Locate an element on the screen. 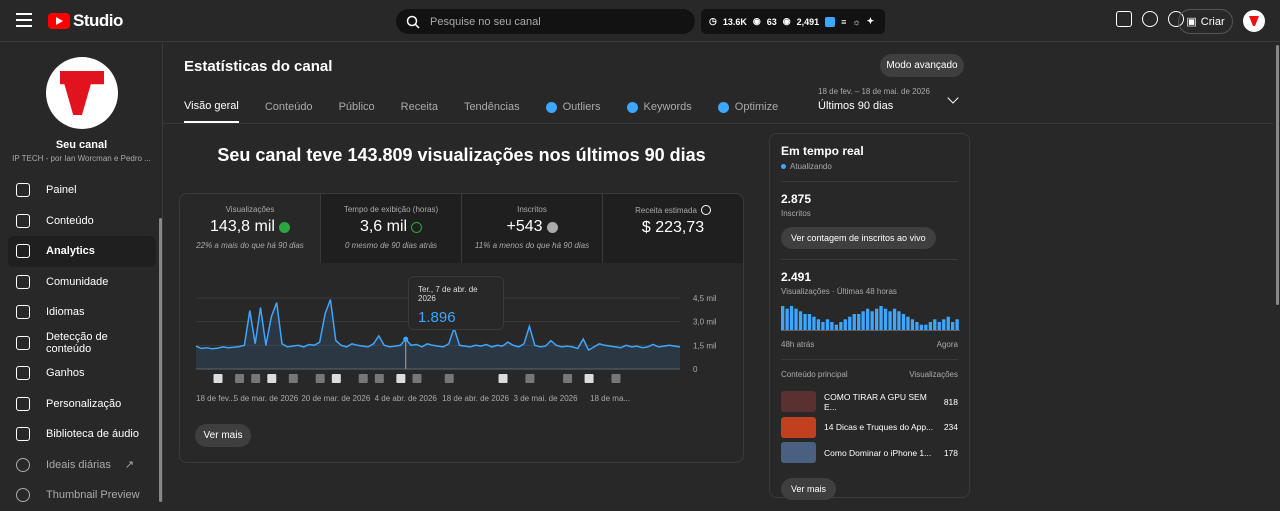 The image size is (1280, 511). tab-overview: Visão geral is located at coordinates (211, 111).